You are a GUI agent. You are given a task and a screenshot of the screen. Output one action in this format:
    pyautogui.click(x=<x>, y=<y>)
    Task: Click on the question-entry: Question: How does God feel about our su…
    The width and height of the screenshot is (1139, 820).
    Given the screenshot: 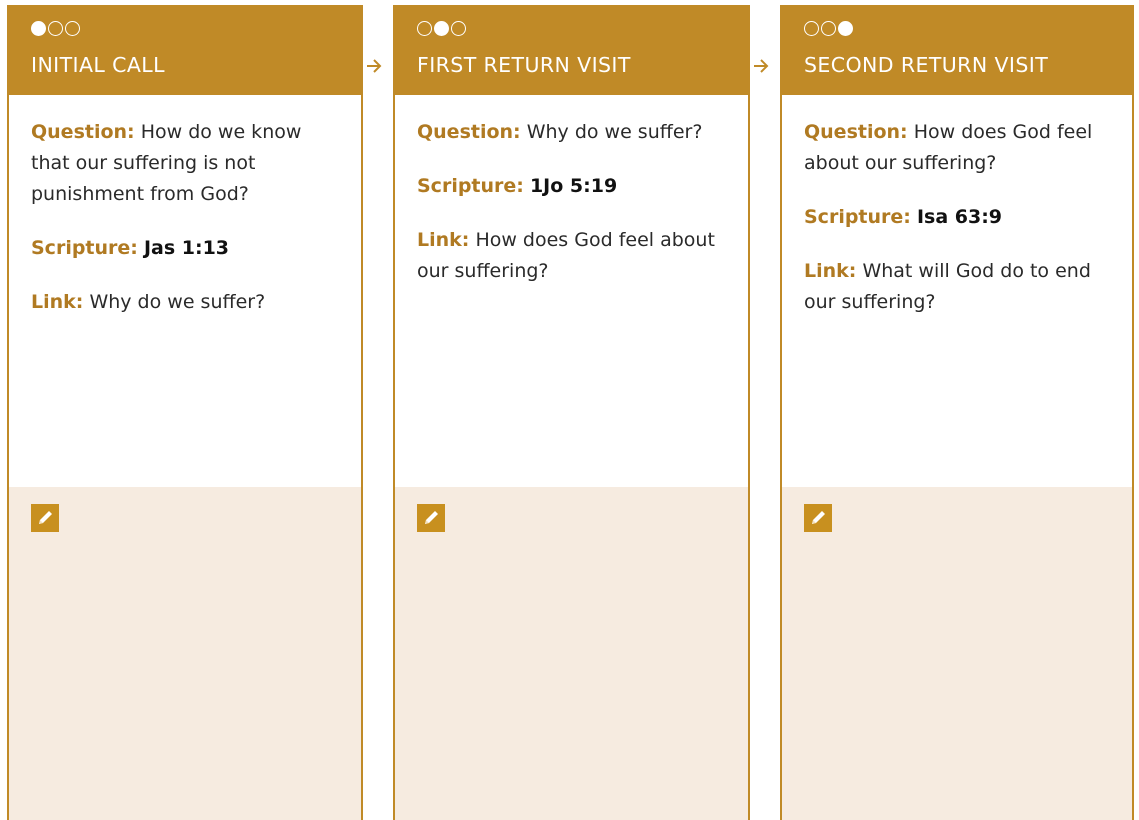 What is the action you would take?
    pyautogui.click(x=959, y=148)
    